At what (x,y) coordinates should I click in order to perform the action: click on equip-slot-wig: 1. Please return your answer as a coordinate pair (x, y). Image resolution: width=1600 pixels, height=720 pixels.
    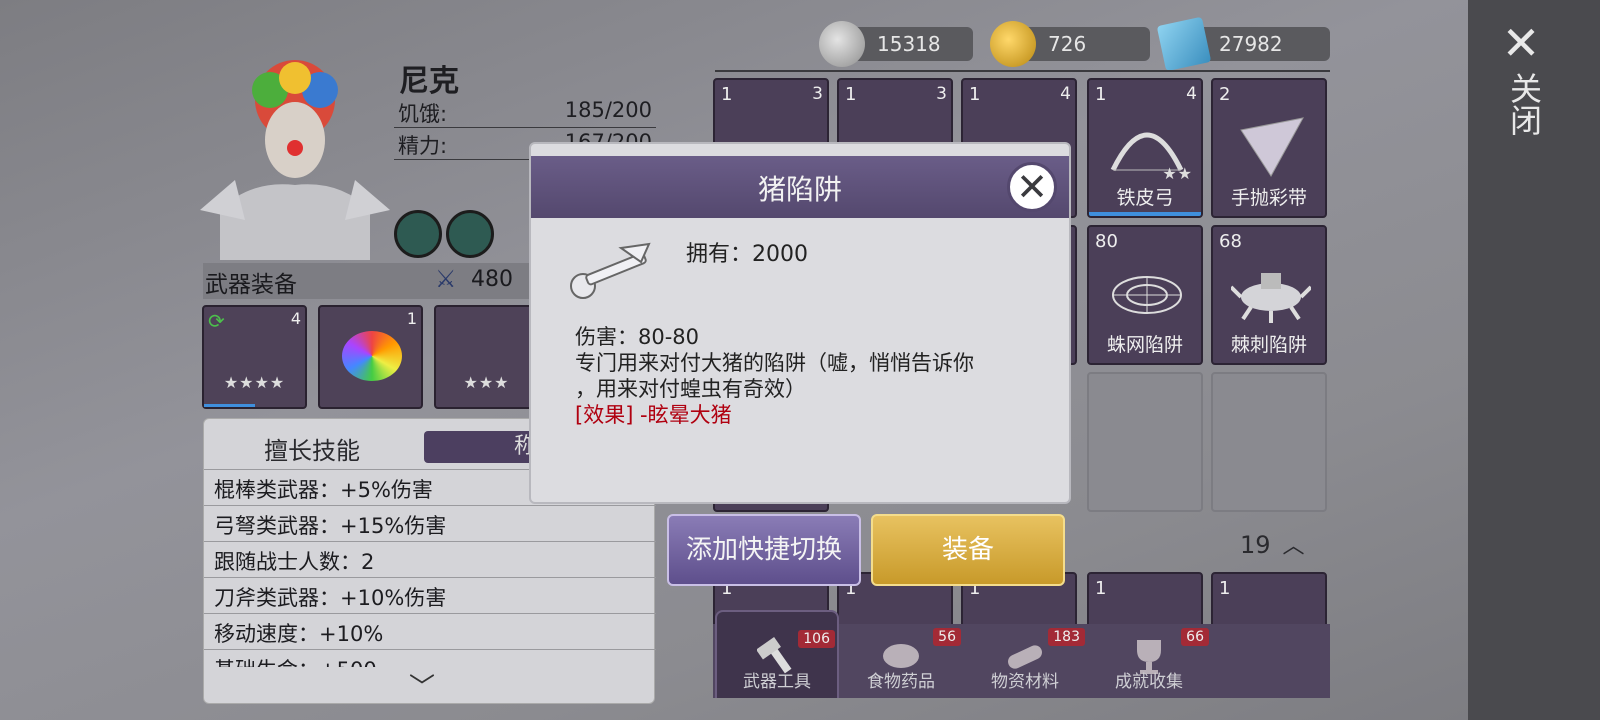
    Looking at the image, I should click on (370, 357).